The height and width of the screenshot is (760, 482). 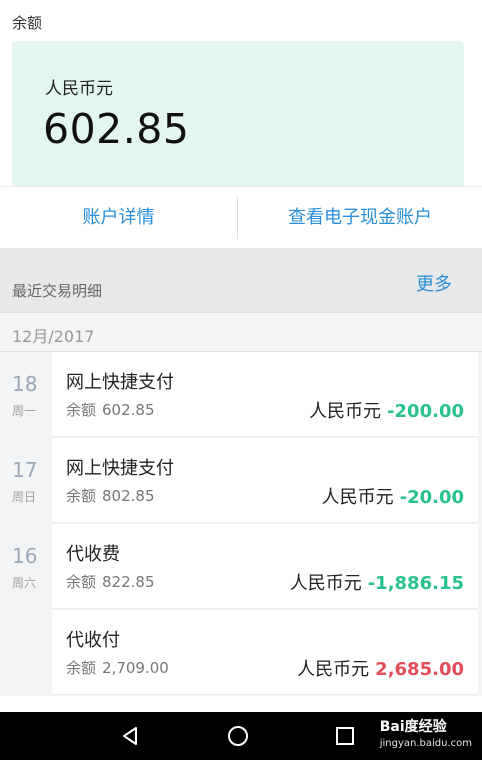 What do you see at coordinates (26, 653) in the screenshot?
I see `transaction-date` at bounding box center [26, 653].